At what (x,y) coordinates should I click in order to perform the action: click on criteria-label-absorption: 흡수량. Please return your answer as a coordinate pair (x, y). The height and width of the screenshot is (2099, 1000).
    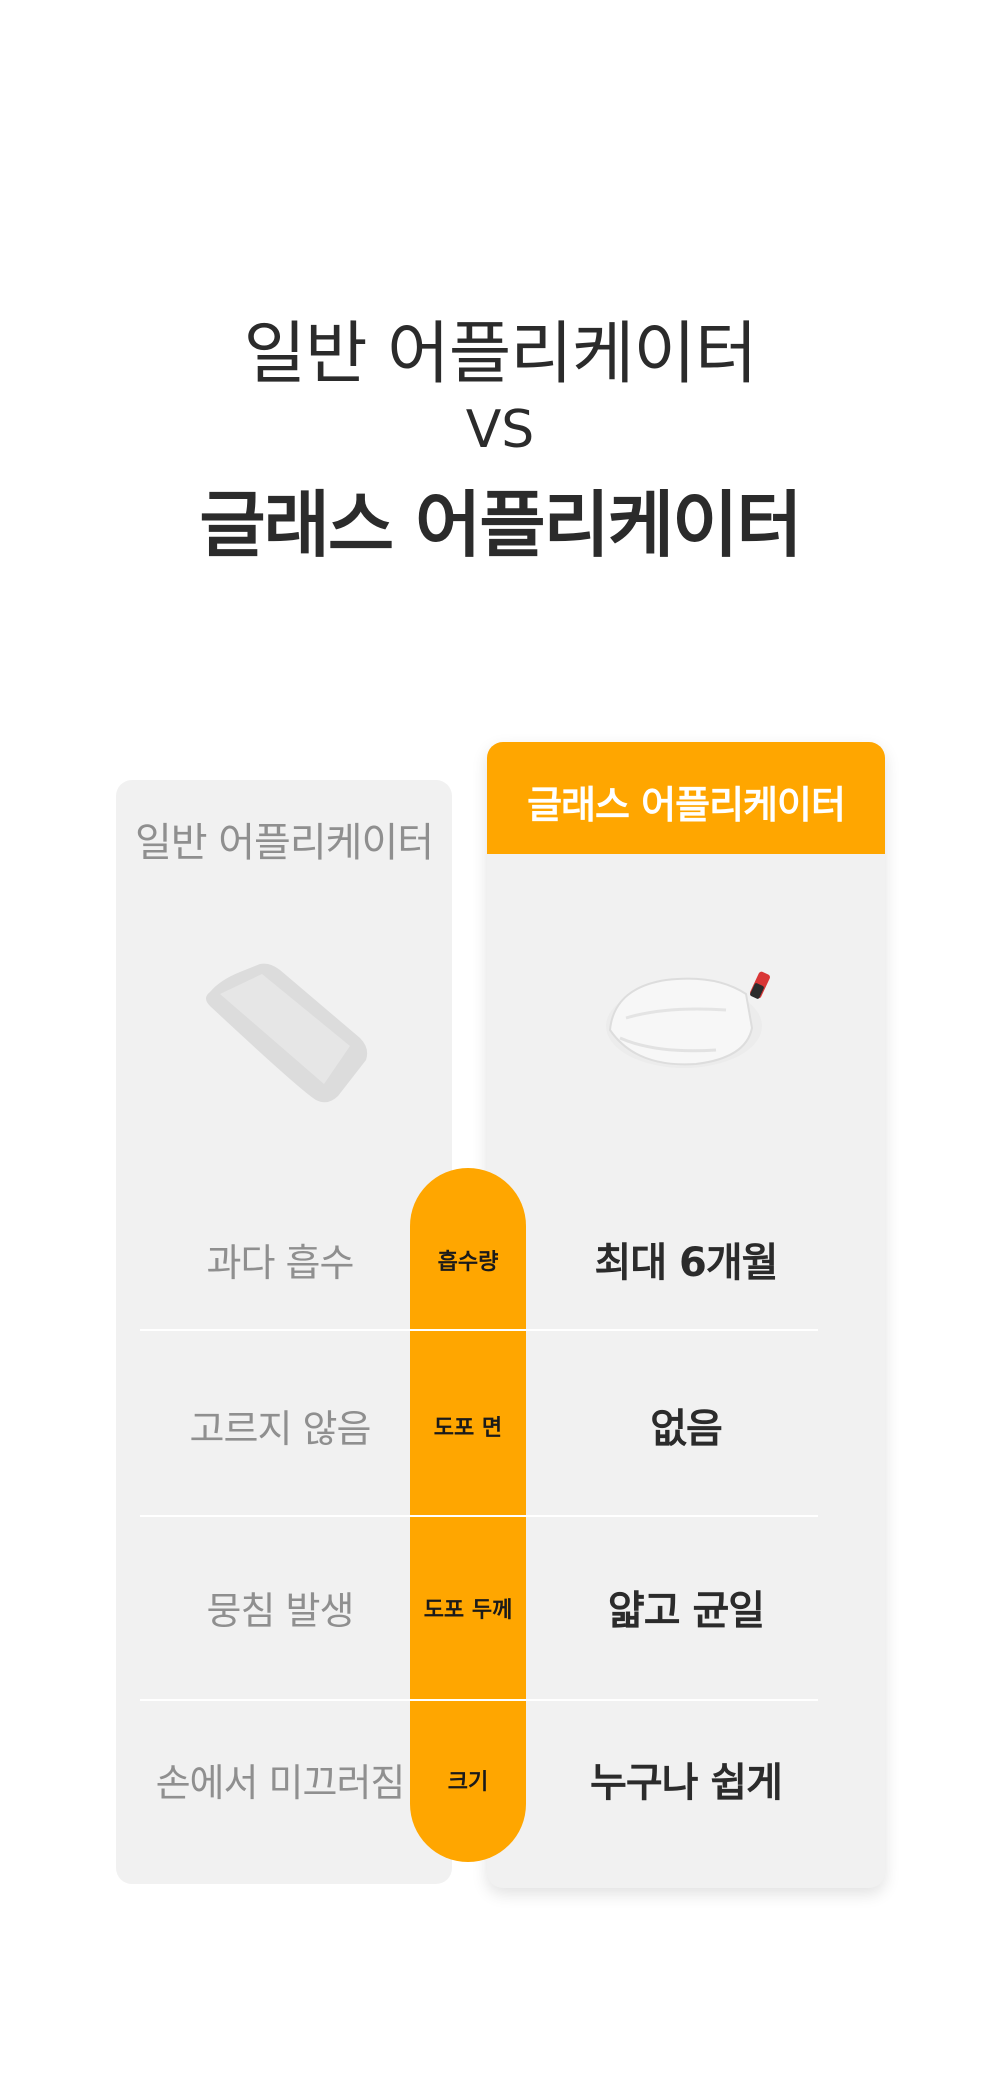
    Looking at the image, I should click on (468, 1262).